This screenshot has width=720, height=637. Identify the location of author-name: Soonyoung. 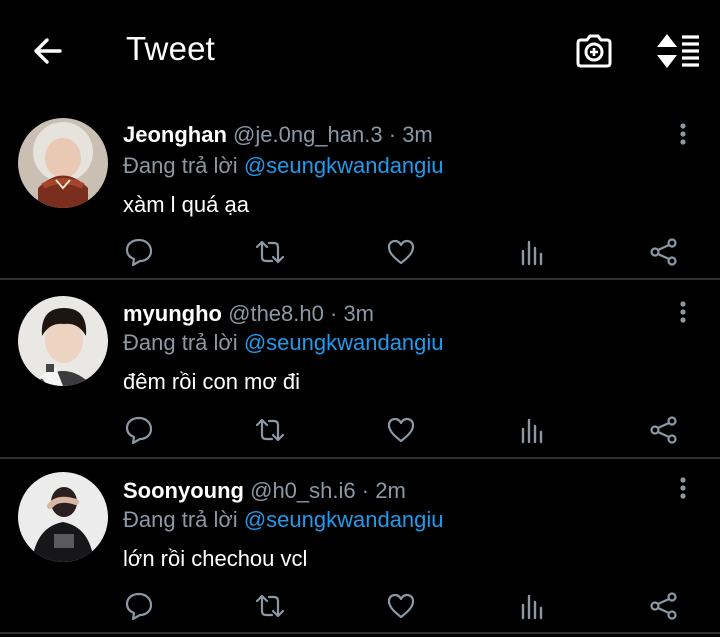
(183, 490).